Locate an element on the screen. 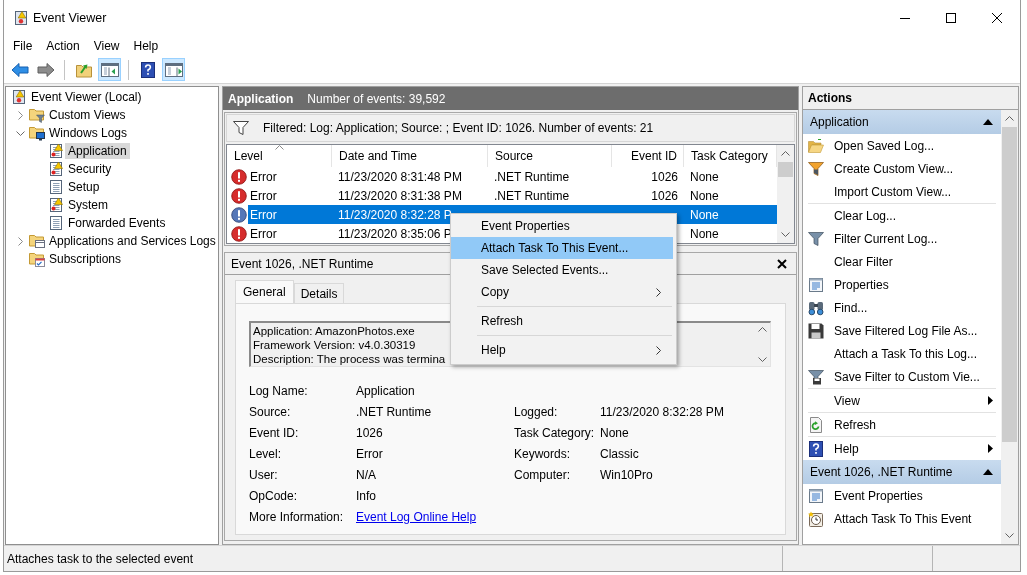  property-value: Classic is located at coordinates (619, 453).